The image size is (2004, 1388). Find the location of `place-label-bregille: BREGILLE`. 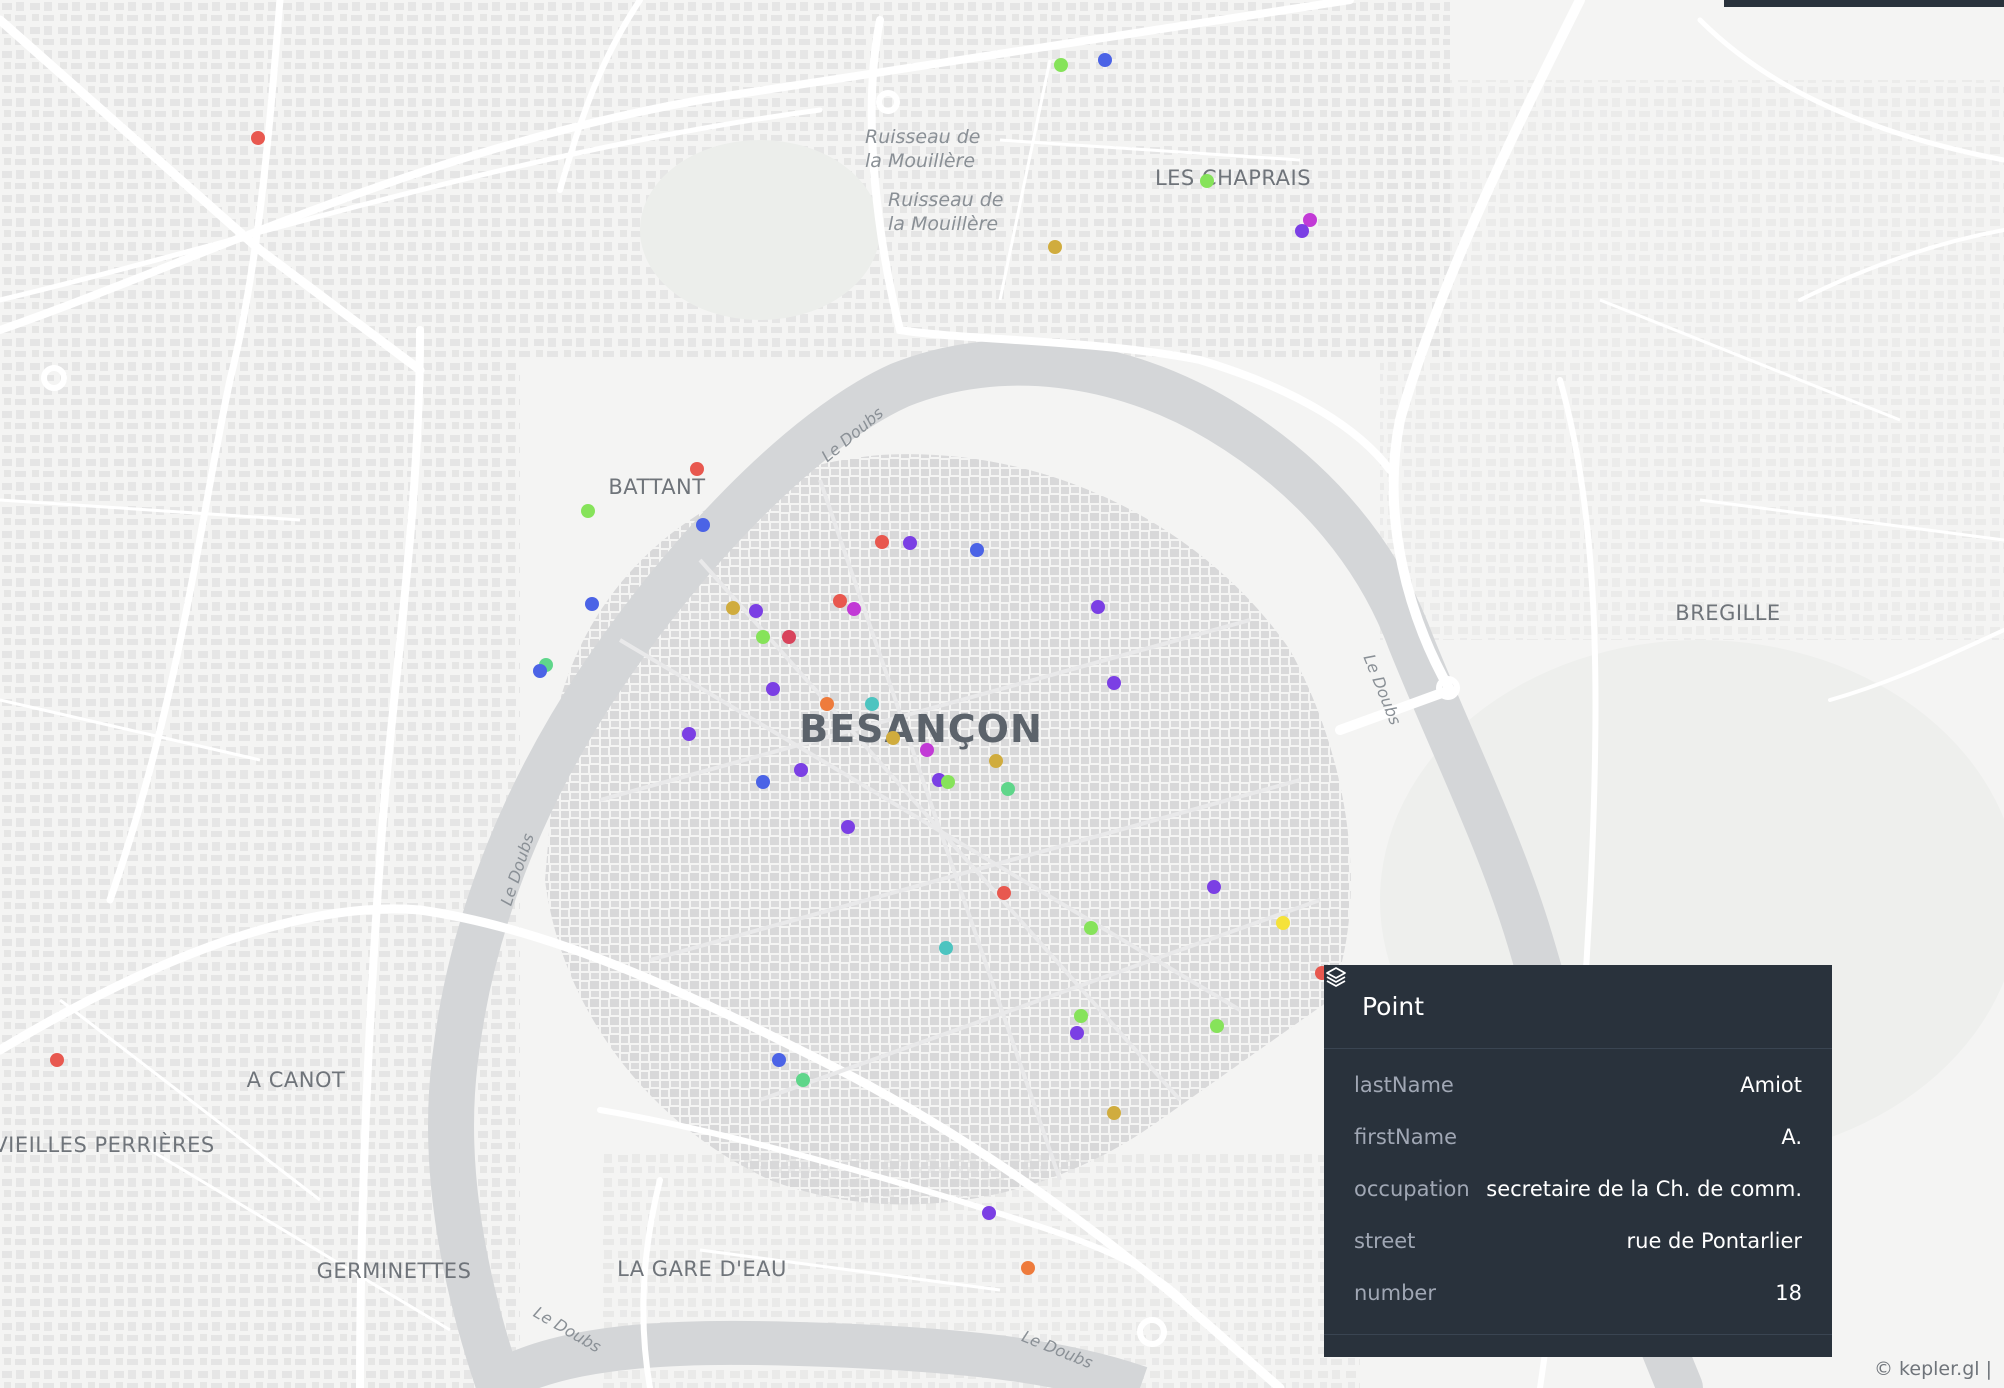

place-label-bregille: BREGILLE is located at coordinates (1728, 613).